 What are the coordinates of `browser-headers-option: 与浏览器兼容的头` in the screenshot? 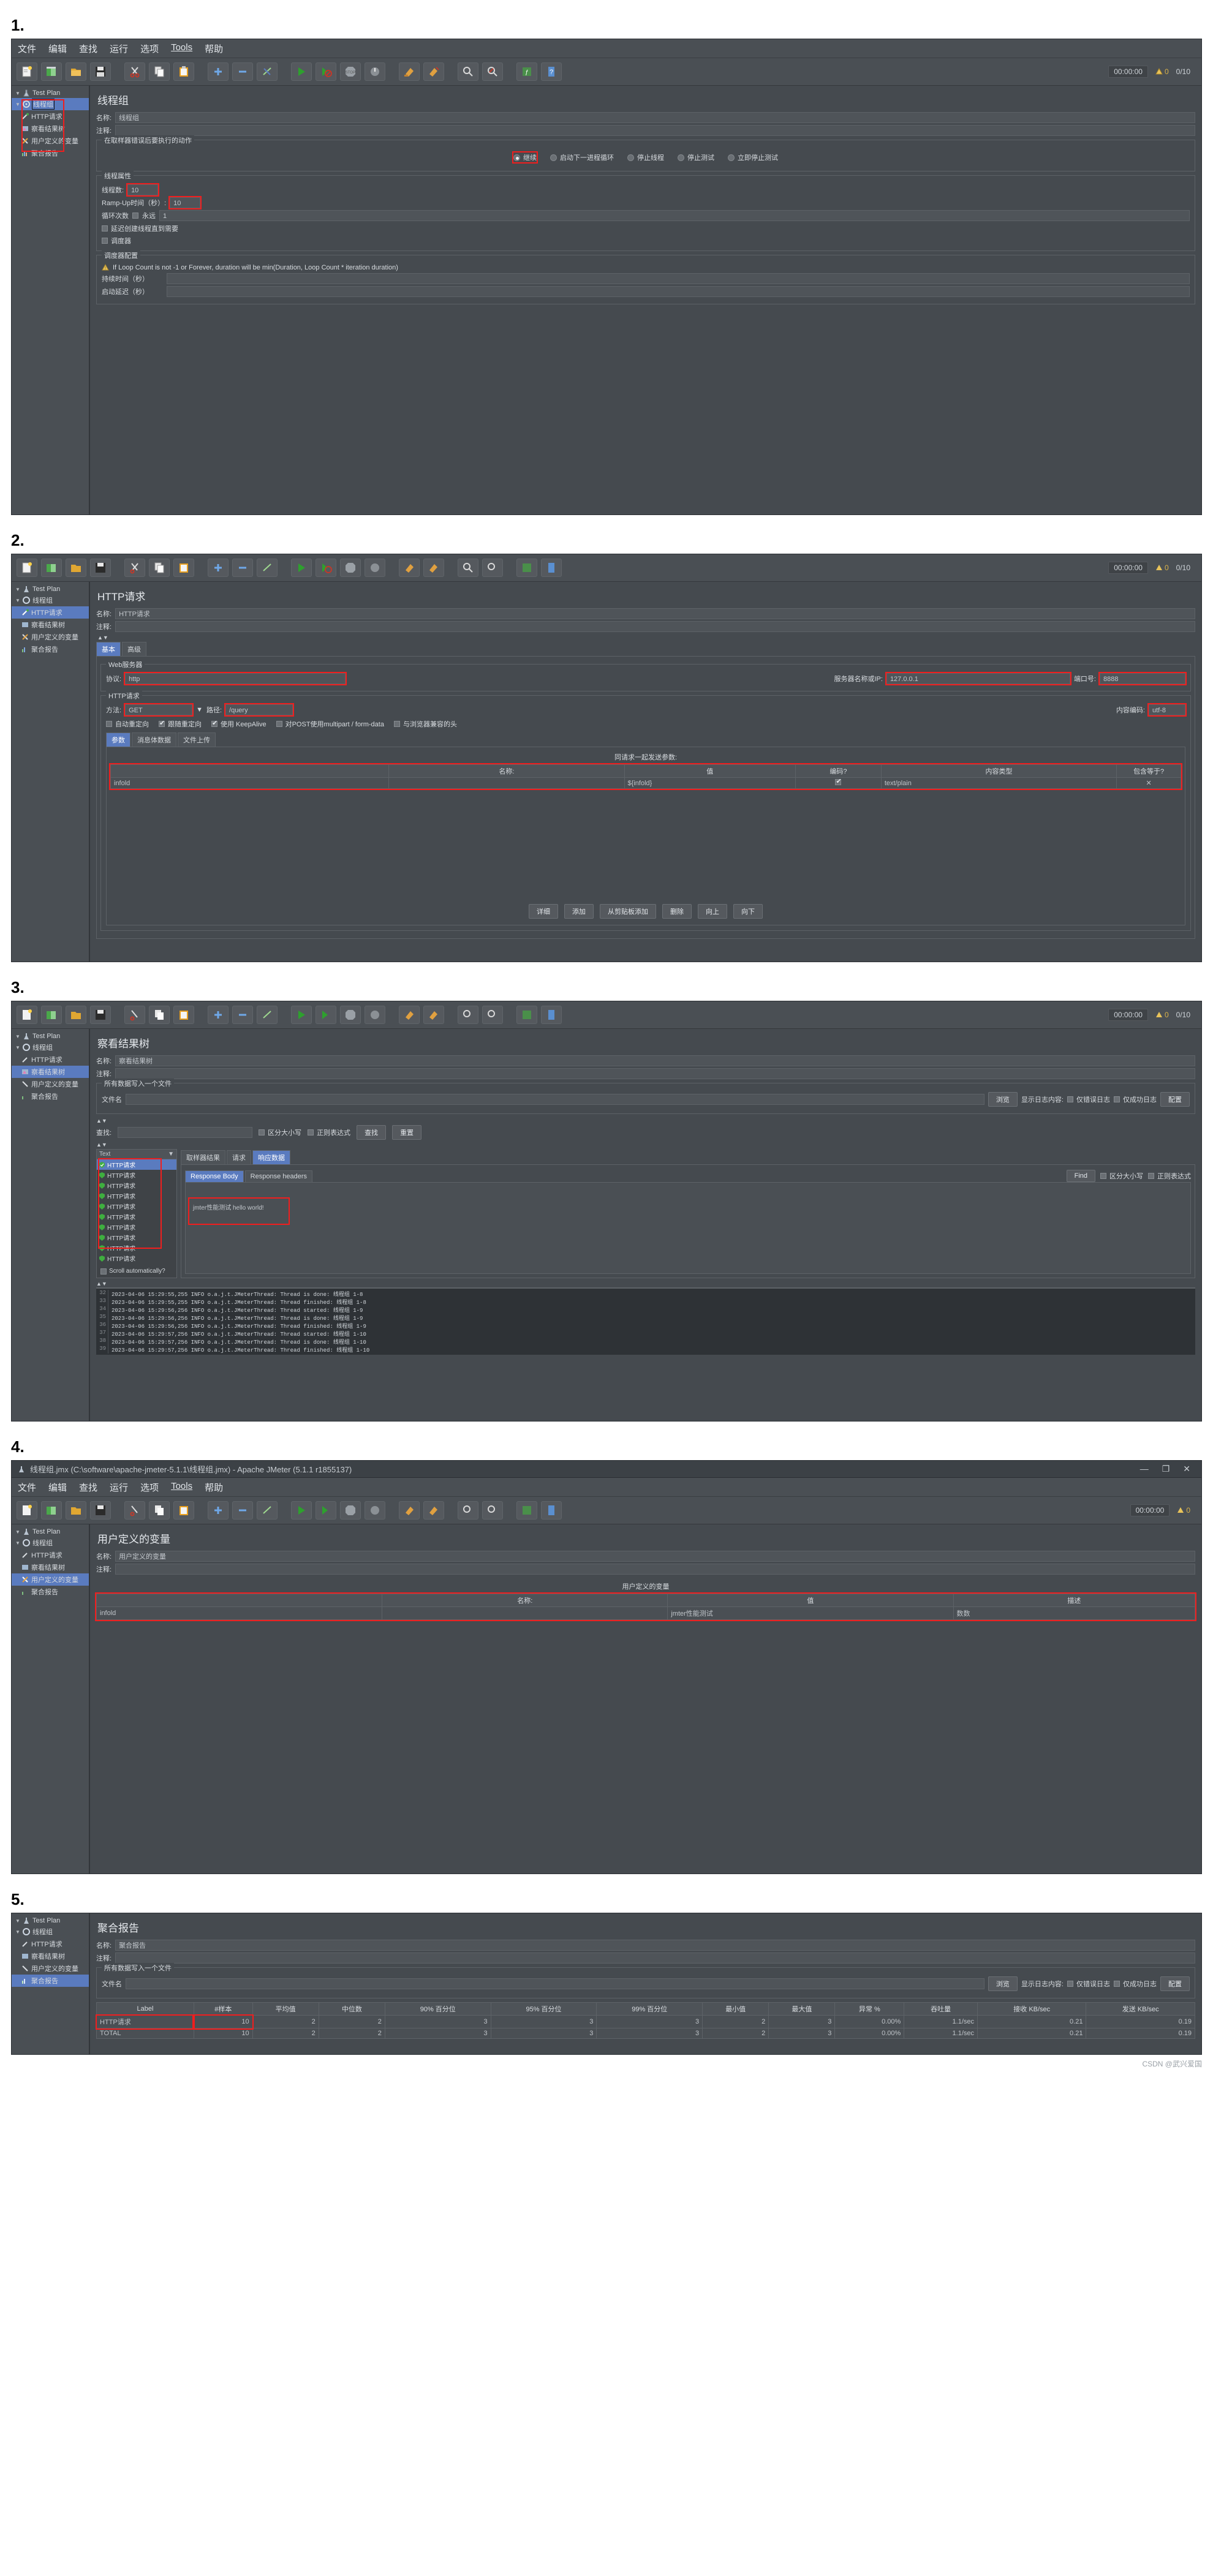 It's located at (425, 724).